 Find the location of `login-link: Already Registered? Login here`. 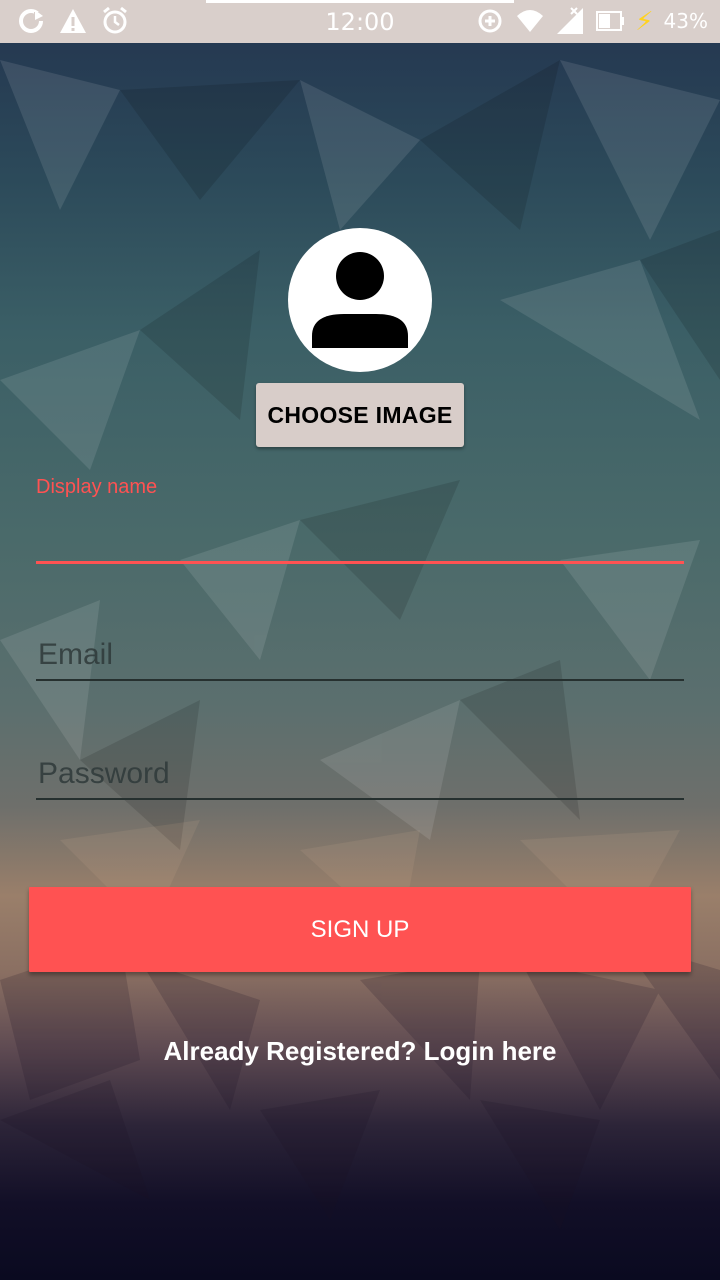

login-link: Already Registered? Login here is located at coordinates (360, 1051).